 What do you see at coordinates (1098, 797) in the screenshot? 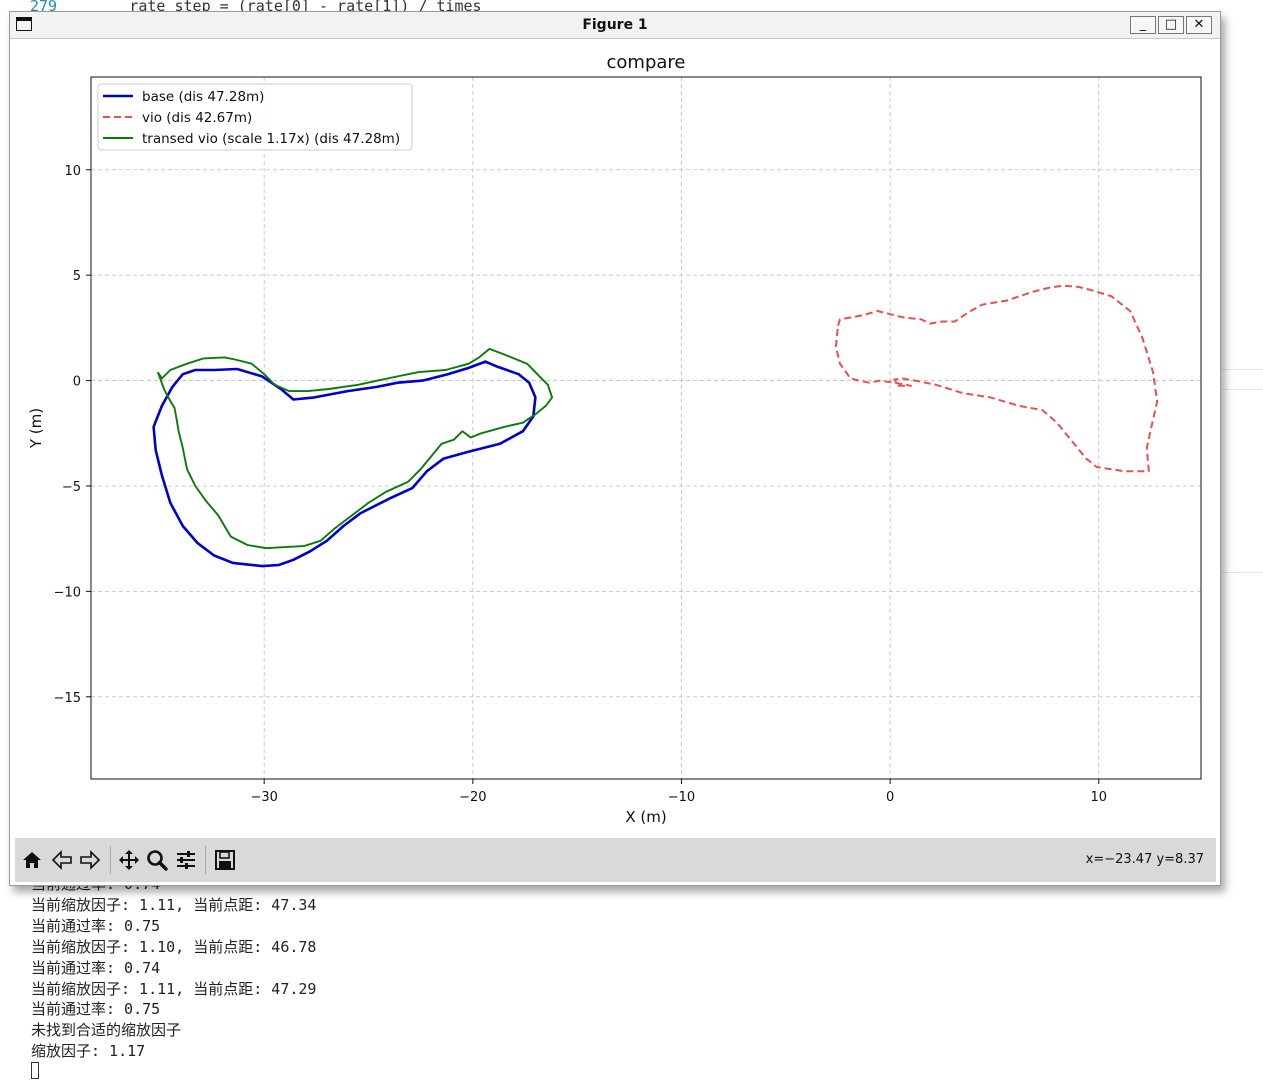
I see `x-tick-label: 10` at bounding box center [1098, 797].